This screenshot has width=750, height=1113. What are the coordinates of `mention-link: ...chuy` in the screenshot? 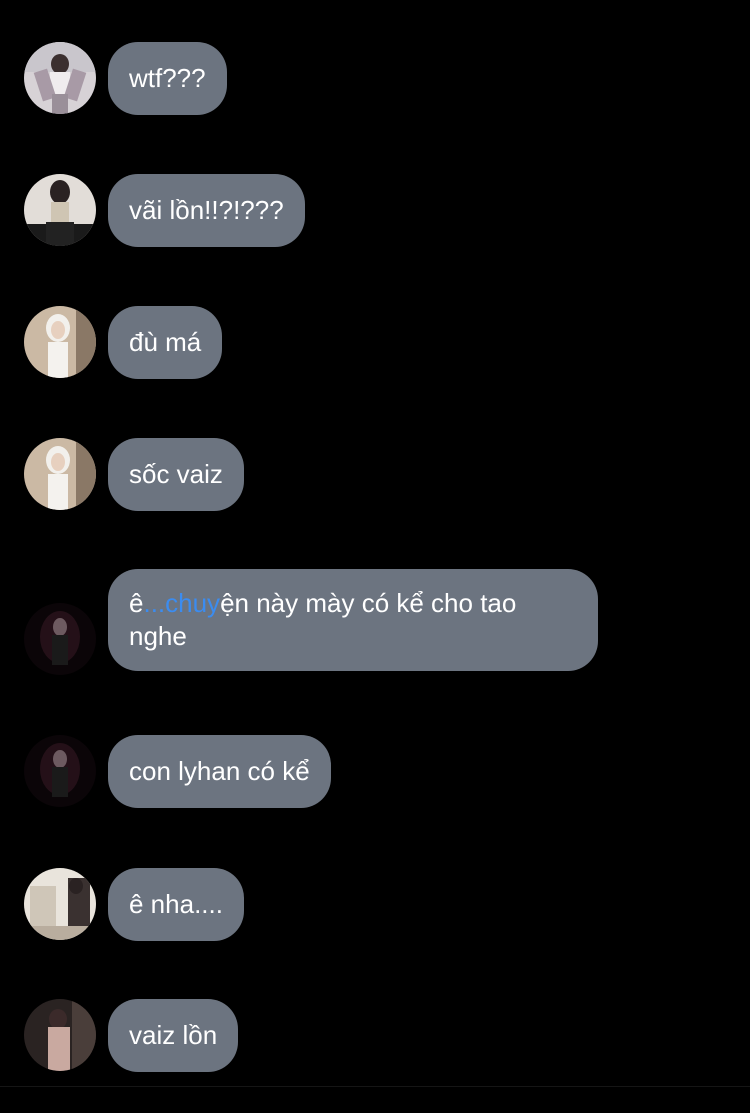 It's located at (181, 603).